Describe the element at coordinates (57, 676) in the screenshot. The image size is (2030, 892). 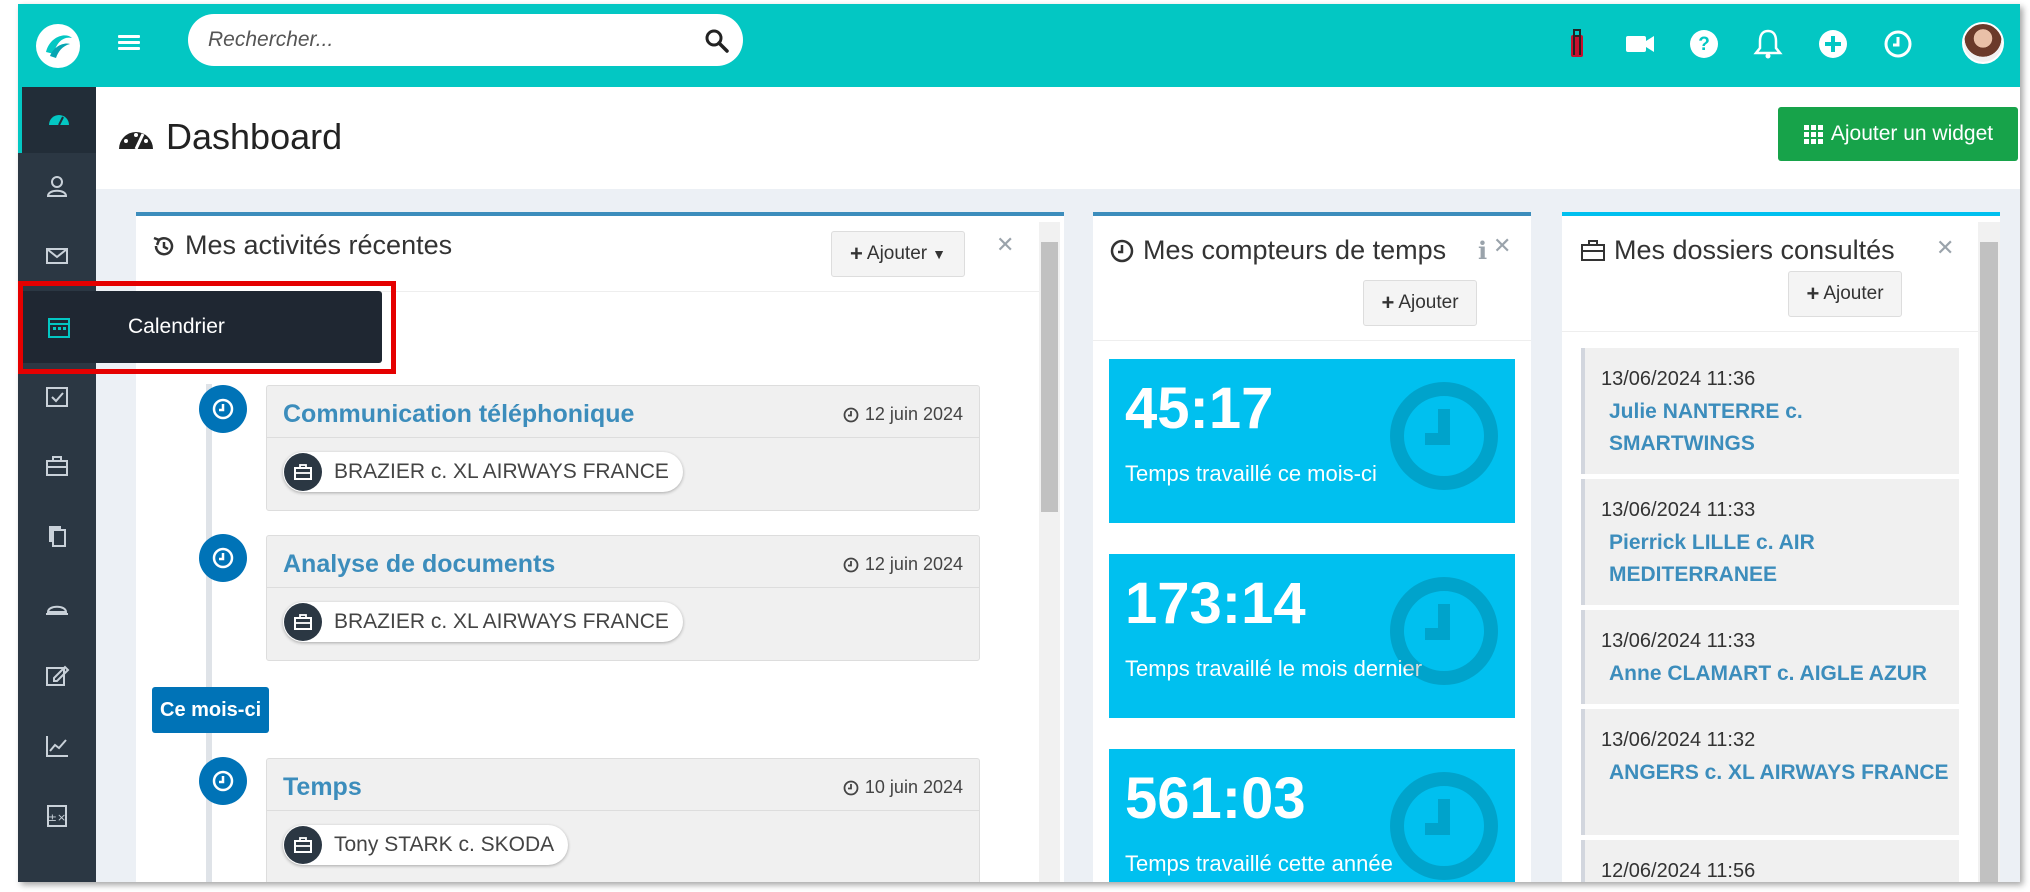
I see `sidebar-item-edit` at that location.